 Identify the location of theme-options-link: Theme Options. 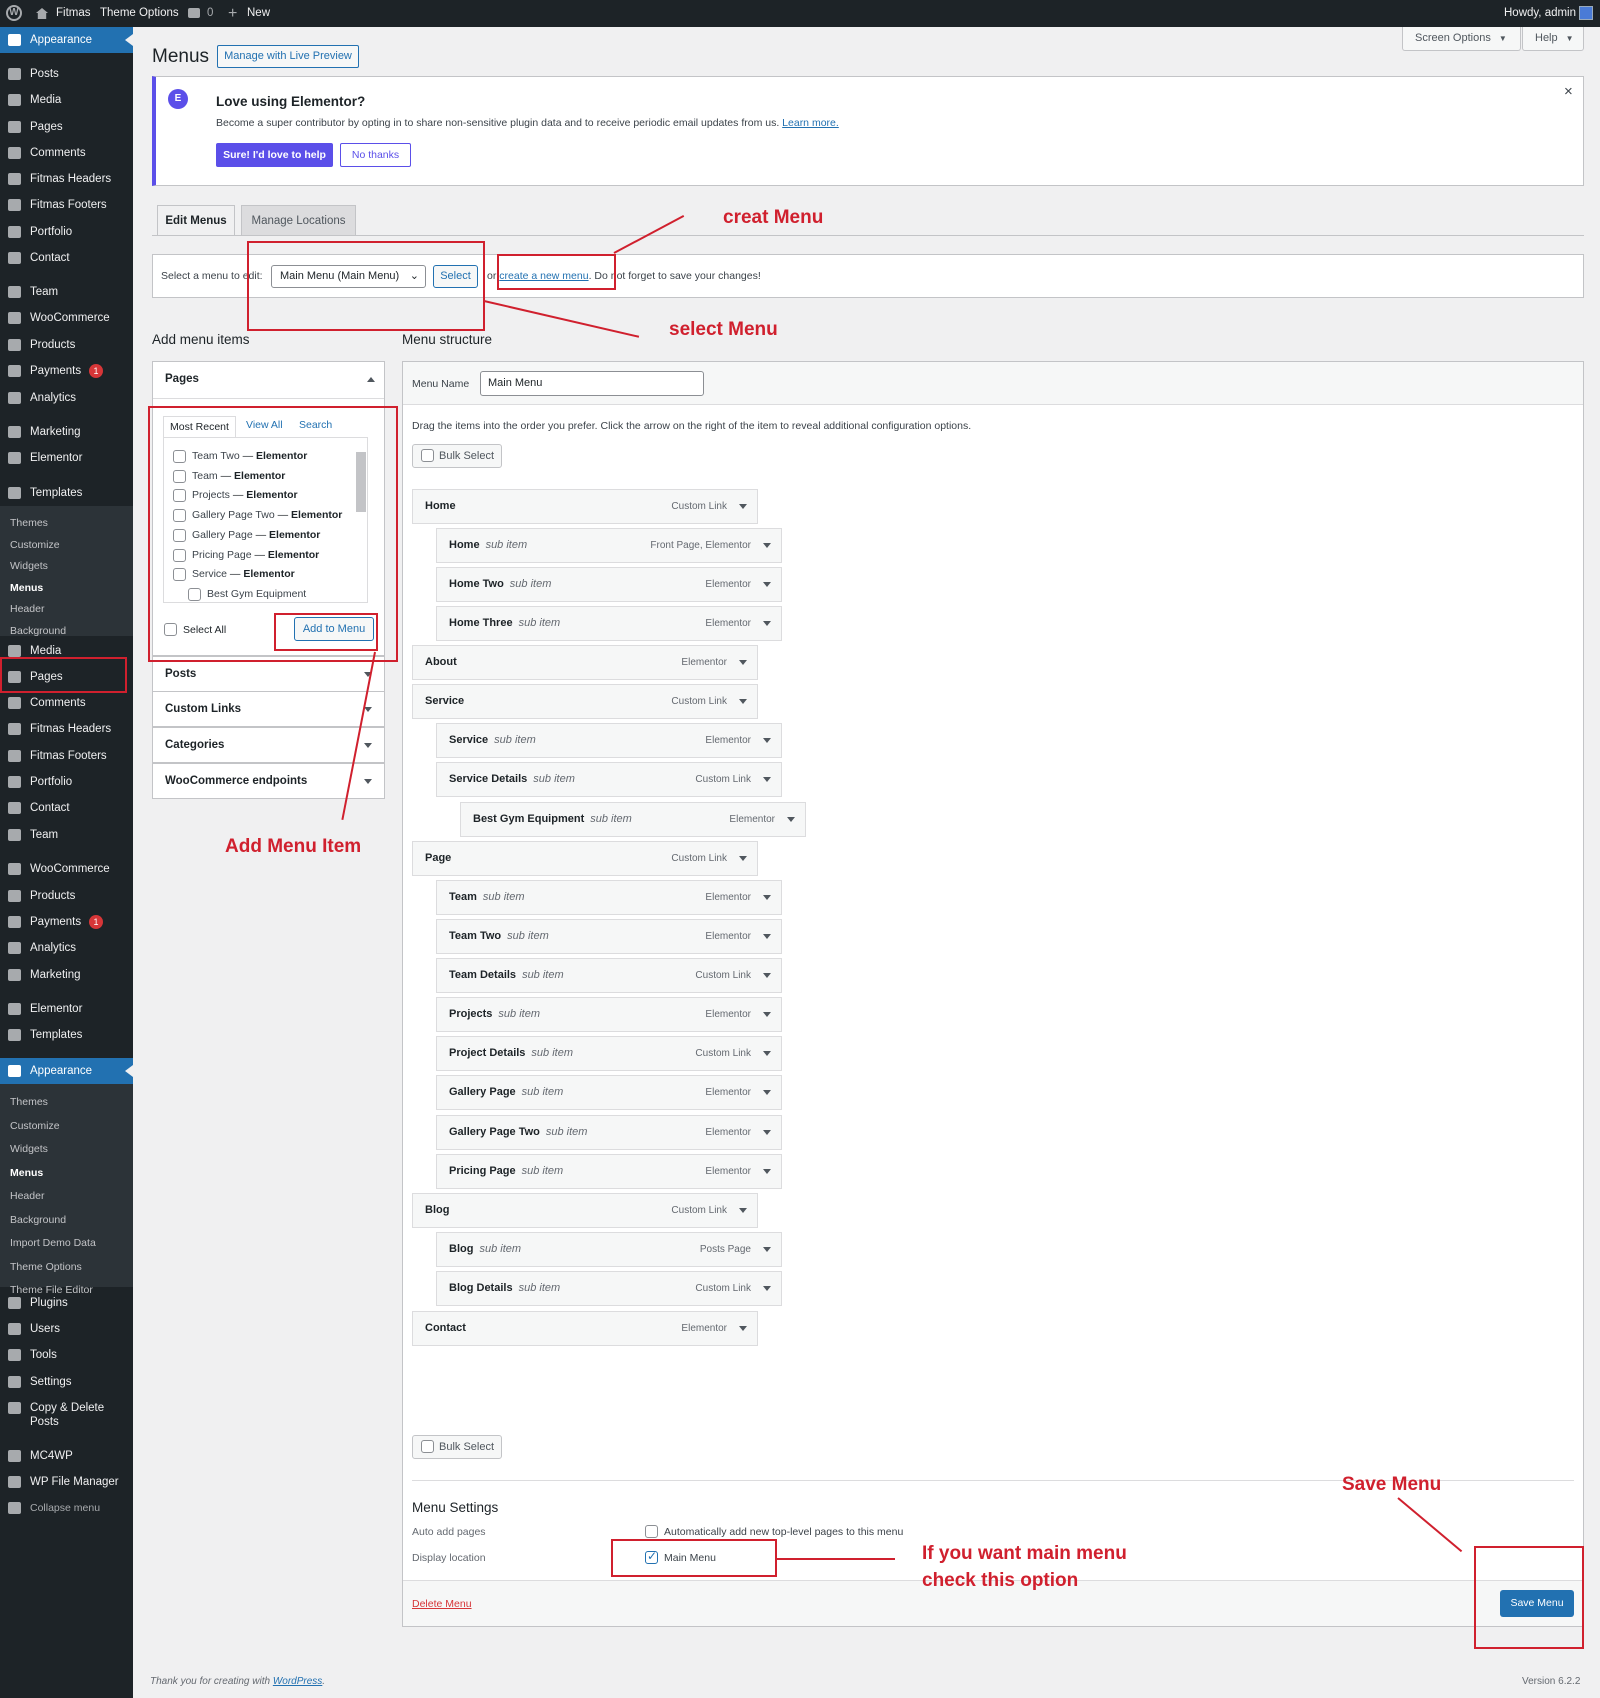
(139, 13).